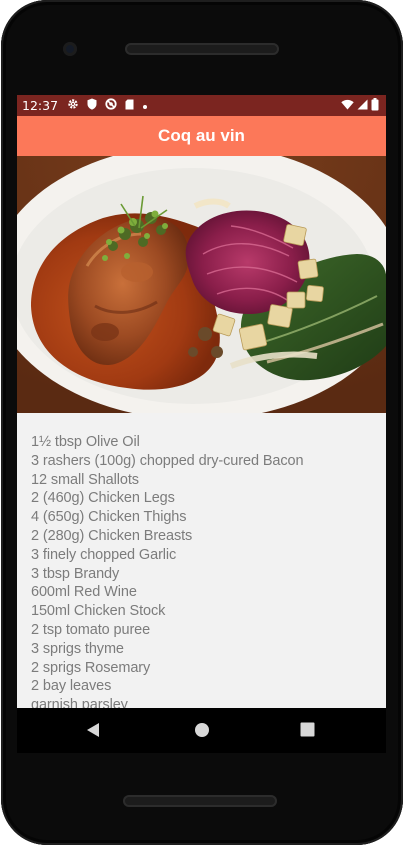 The height and width of the screenshot is (849, 406). What do you see at coordinates (362, 106) in the screenshot?
I see `signal-icon` at bounding box center [362, 106].